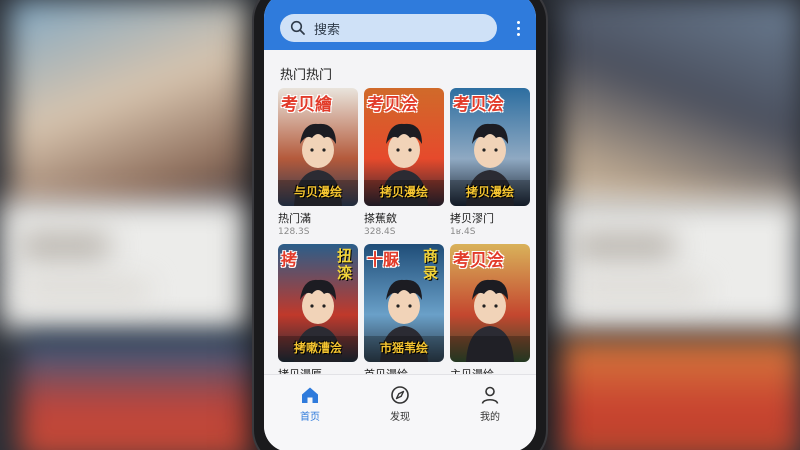 The image size is (800, 450). What do you see at coordinates (400, 417) in the screenshot?
I see `tab-discover-label: 发现` at bounding box center [400, 417].